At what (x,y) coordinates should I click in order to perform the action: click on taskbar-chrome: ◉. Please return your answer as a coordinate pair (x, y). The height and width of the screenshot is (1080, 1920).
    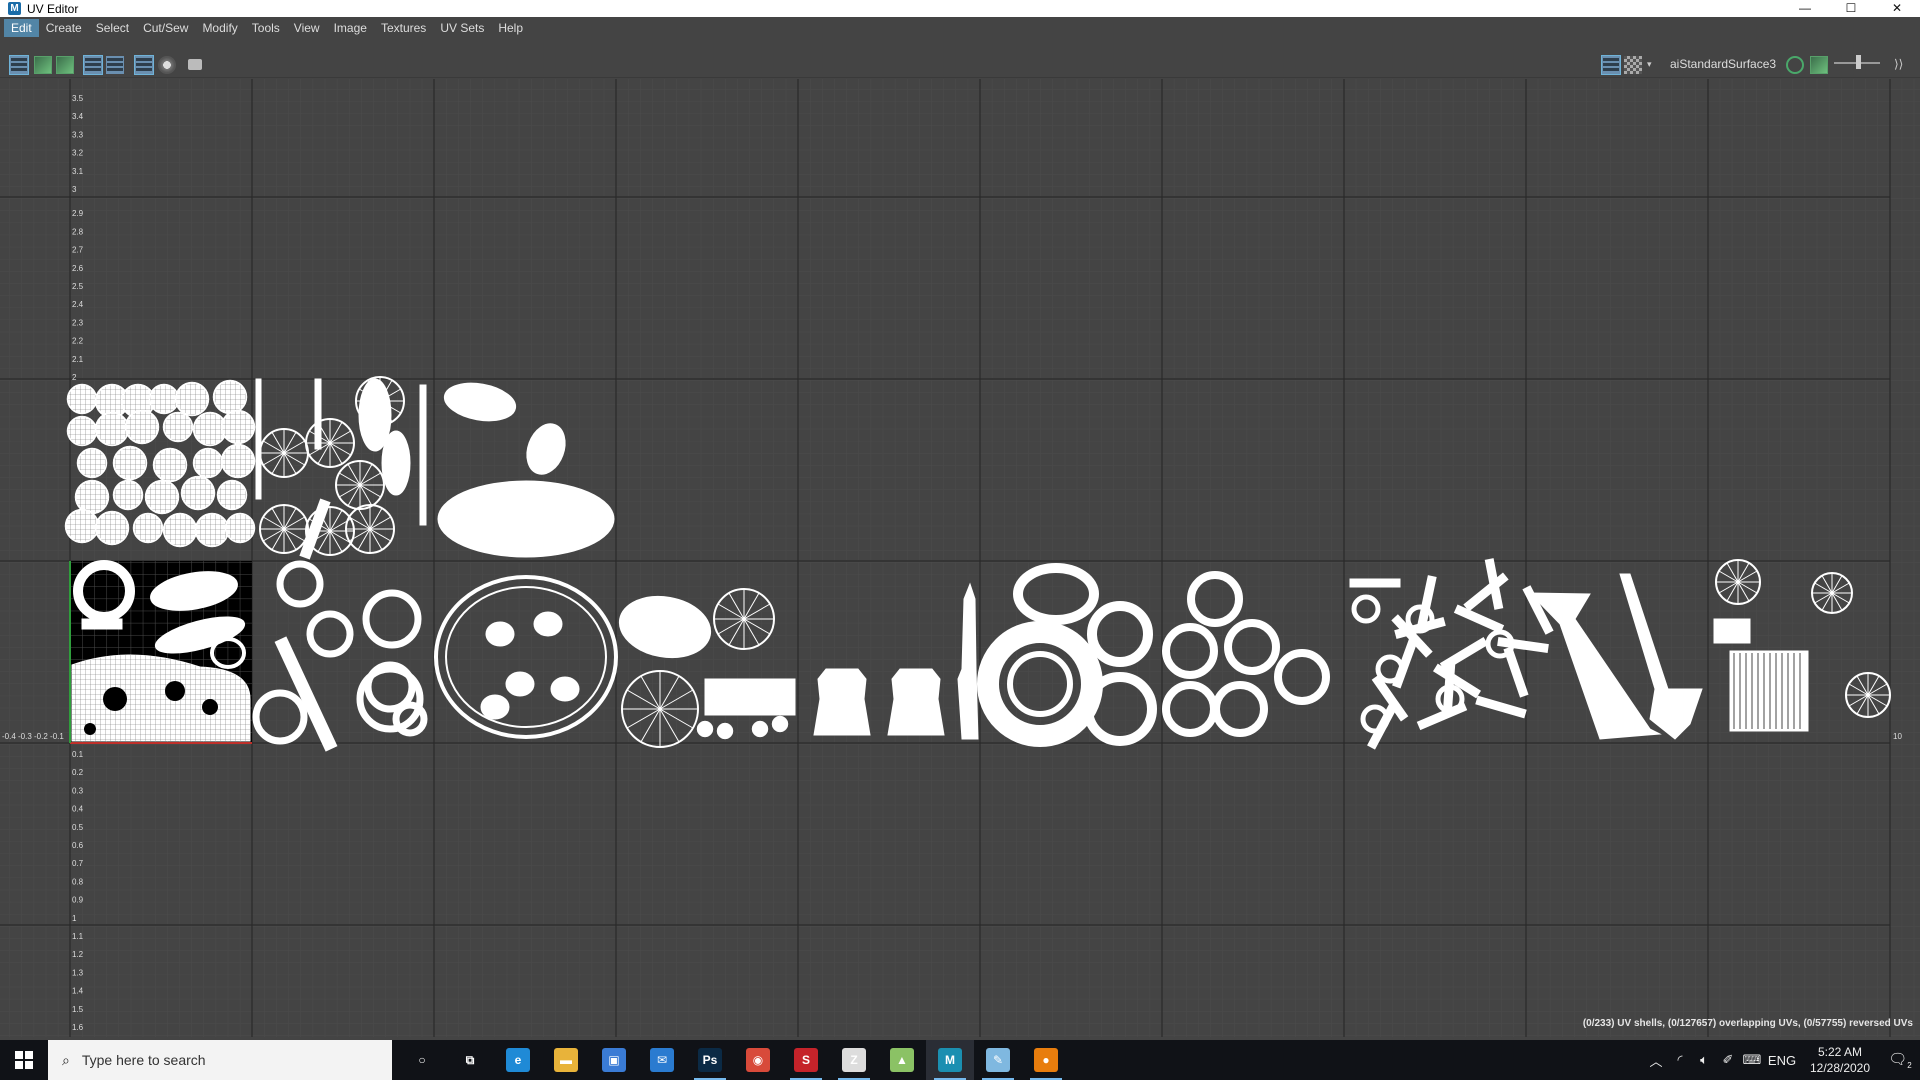
    Looking at the image, I should click on (758, 1060).